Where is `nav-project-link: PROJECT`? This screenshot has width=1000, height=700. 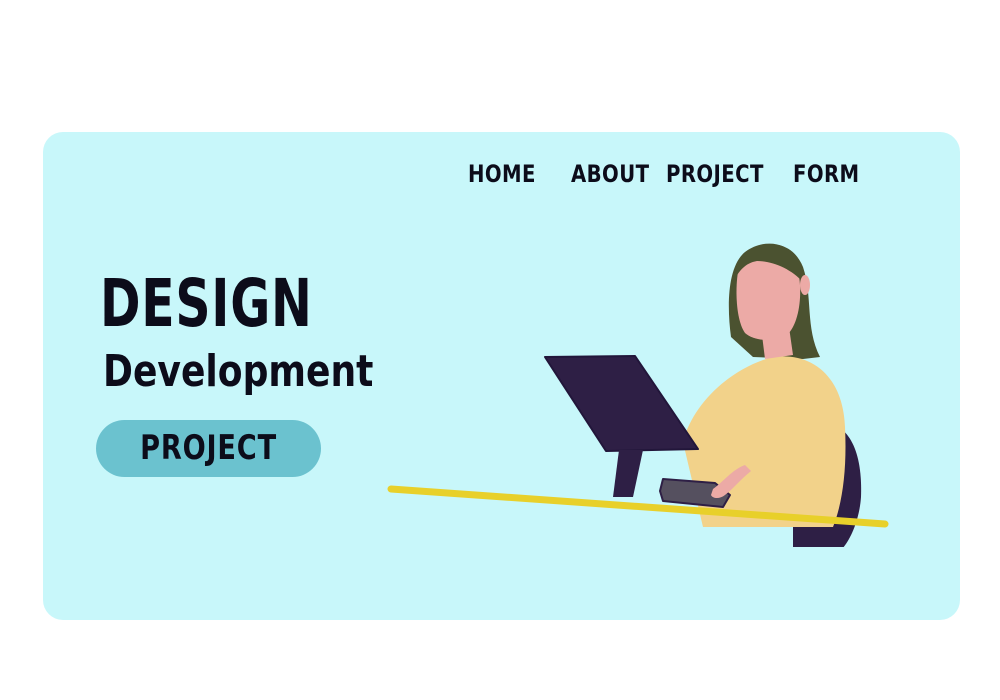
nav-project-link: PROJECT is located at coordinates (715, 174).